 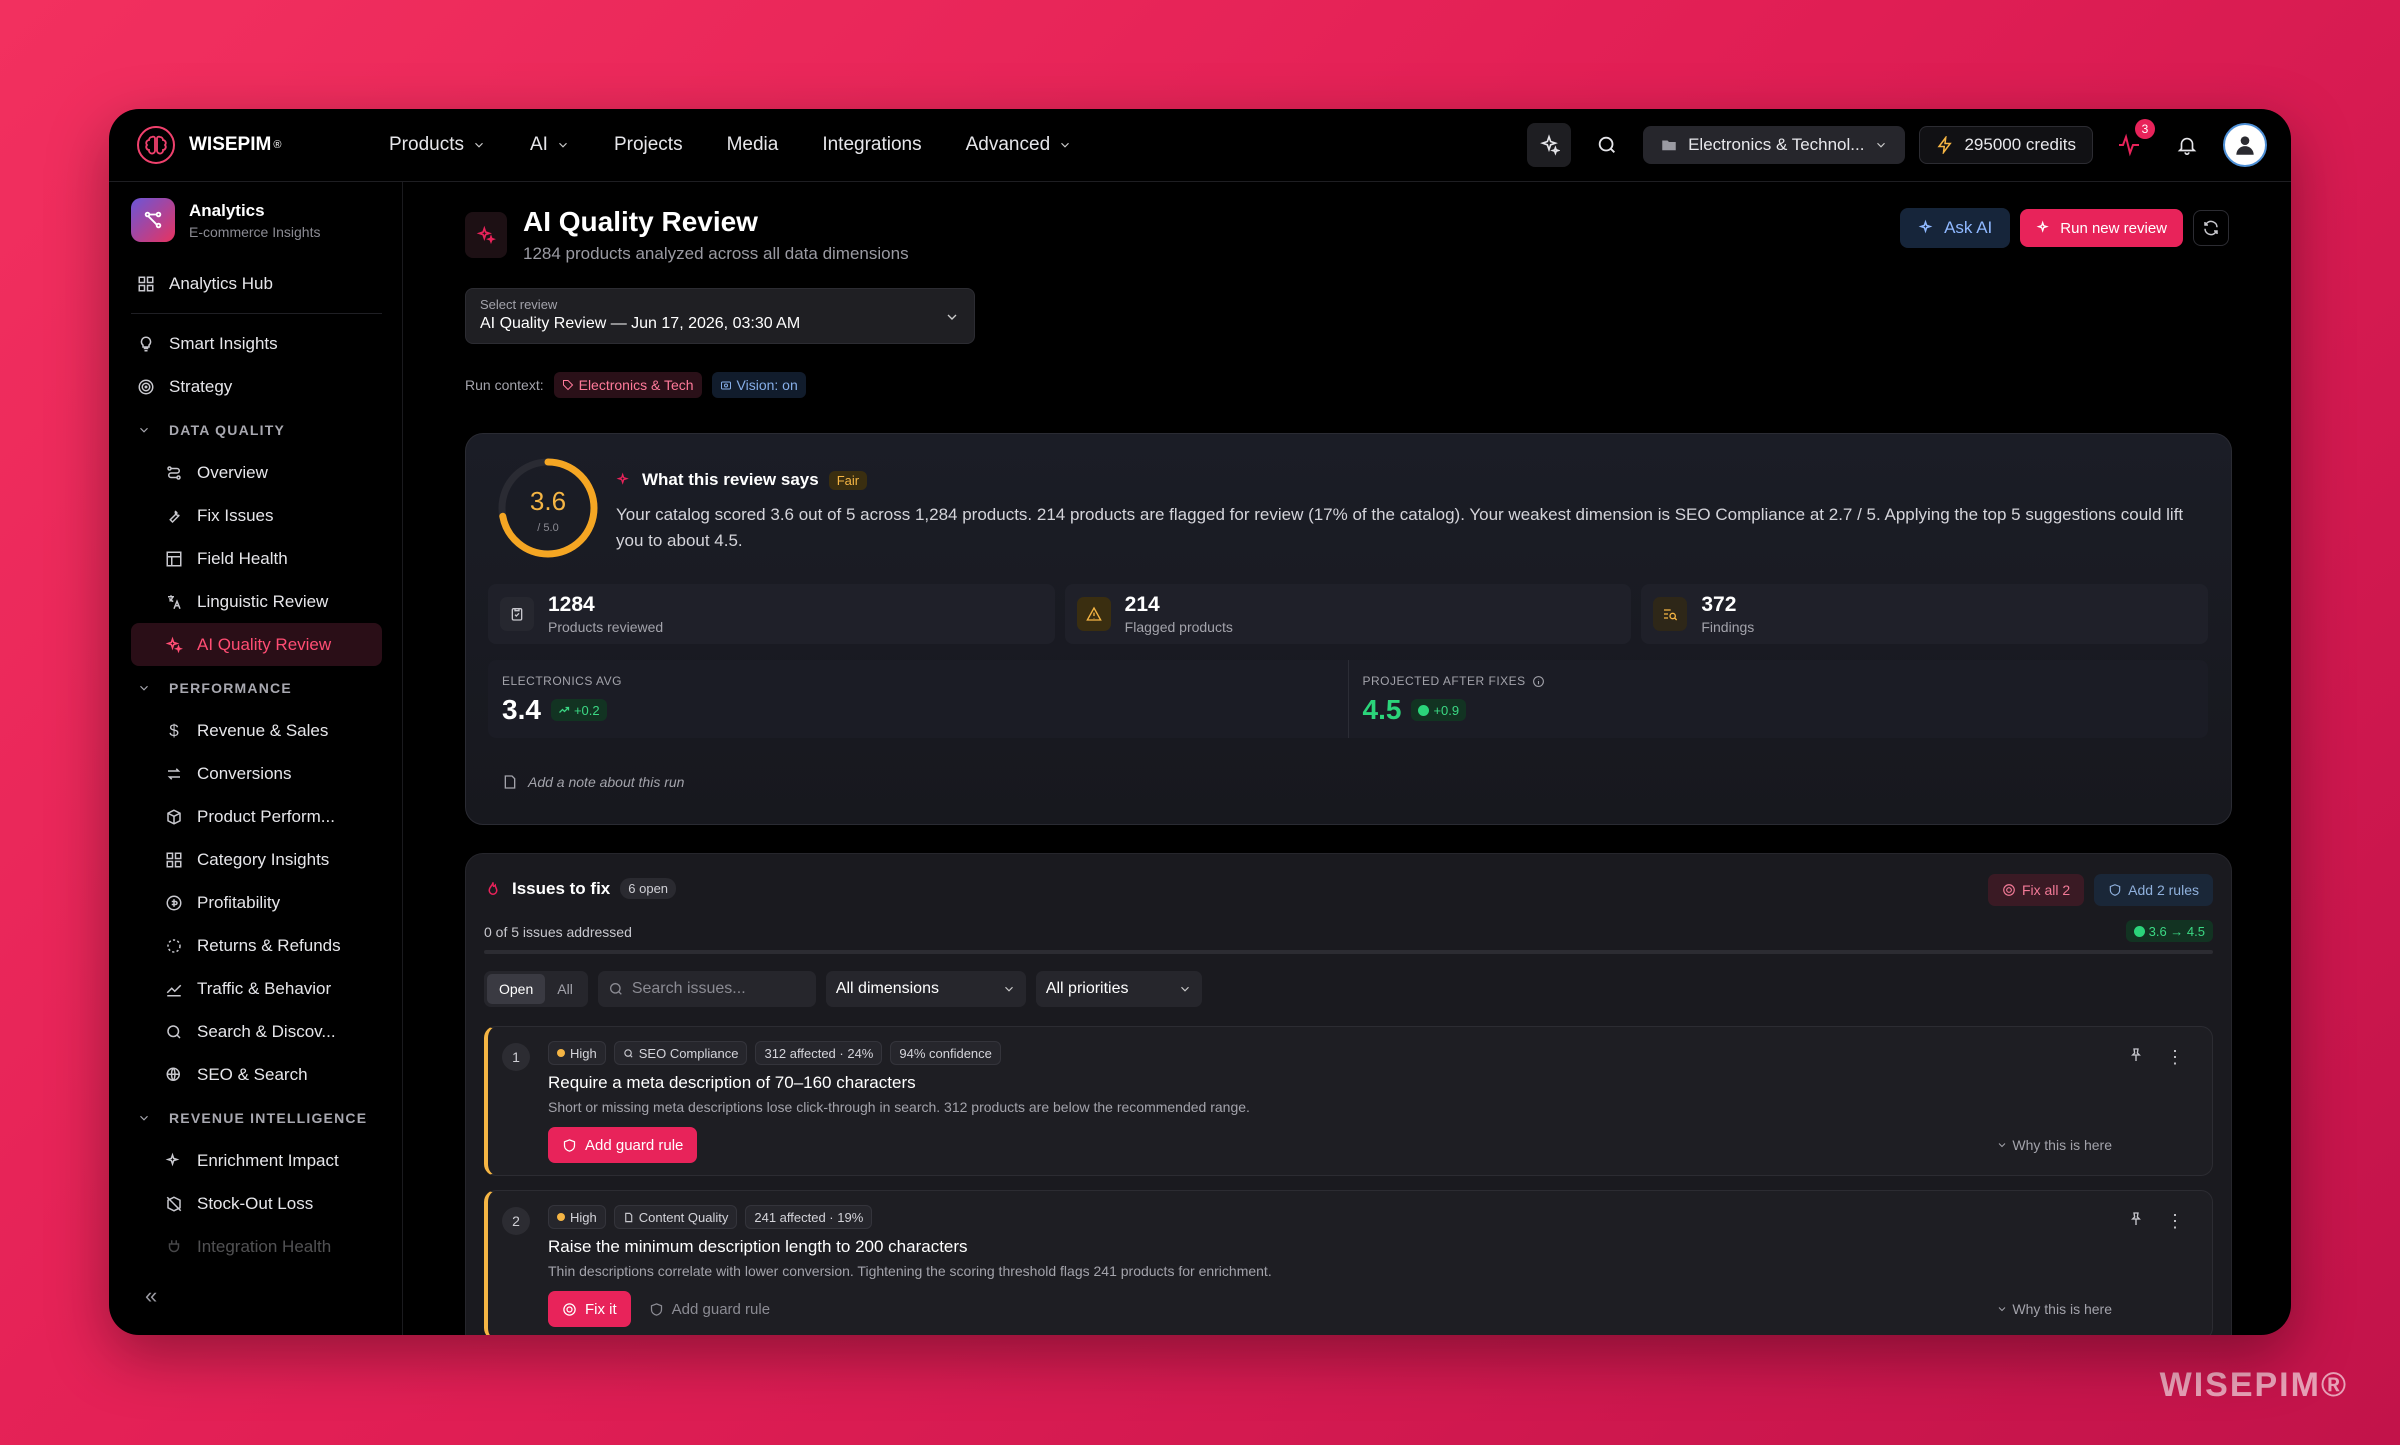 I want to click on clipboard-icon, so click(x=517, y=614).